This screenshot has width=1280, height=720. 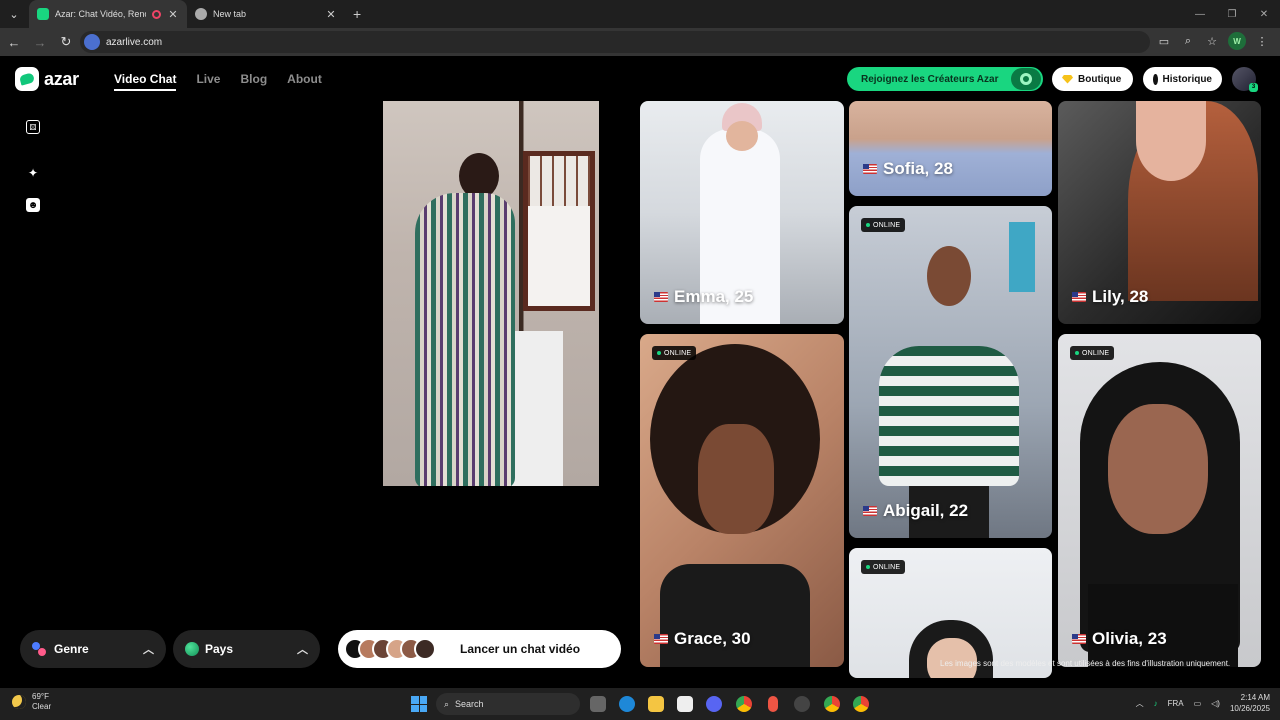 I want to click on sparkle-effects-icon: ✦, so click(x=33, y=173).